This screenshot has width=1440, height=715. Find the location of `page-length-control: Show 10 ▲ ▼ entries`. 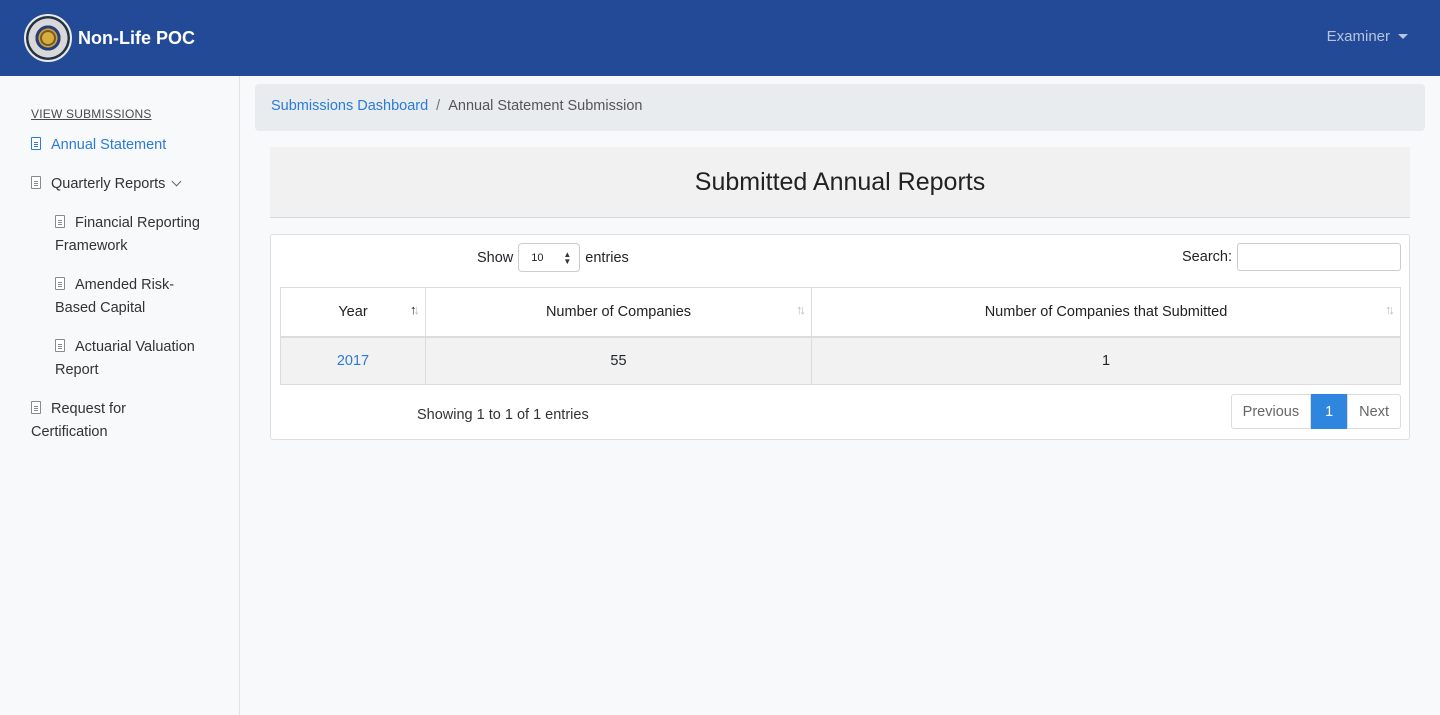

page-length-control: Show 10 ▲ ▼ entries is located at coordinates (553, 257).